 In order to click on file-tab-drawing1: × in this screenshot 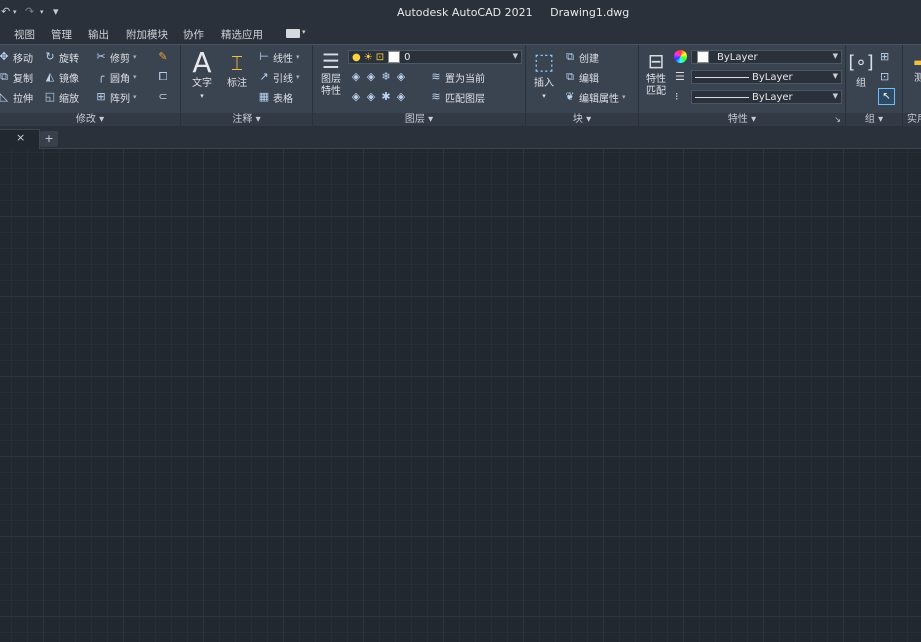, I will do `click(20, 139)`.